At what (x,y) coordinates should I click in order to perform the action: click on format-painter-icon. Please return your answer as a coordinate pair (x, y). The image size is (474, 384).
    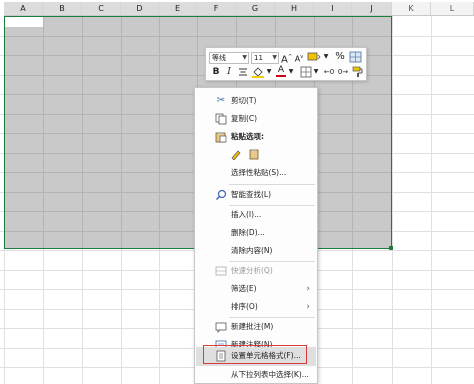
    Looking at the image, I should click on (357, 71).